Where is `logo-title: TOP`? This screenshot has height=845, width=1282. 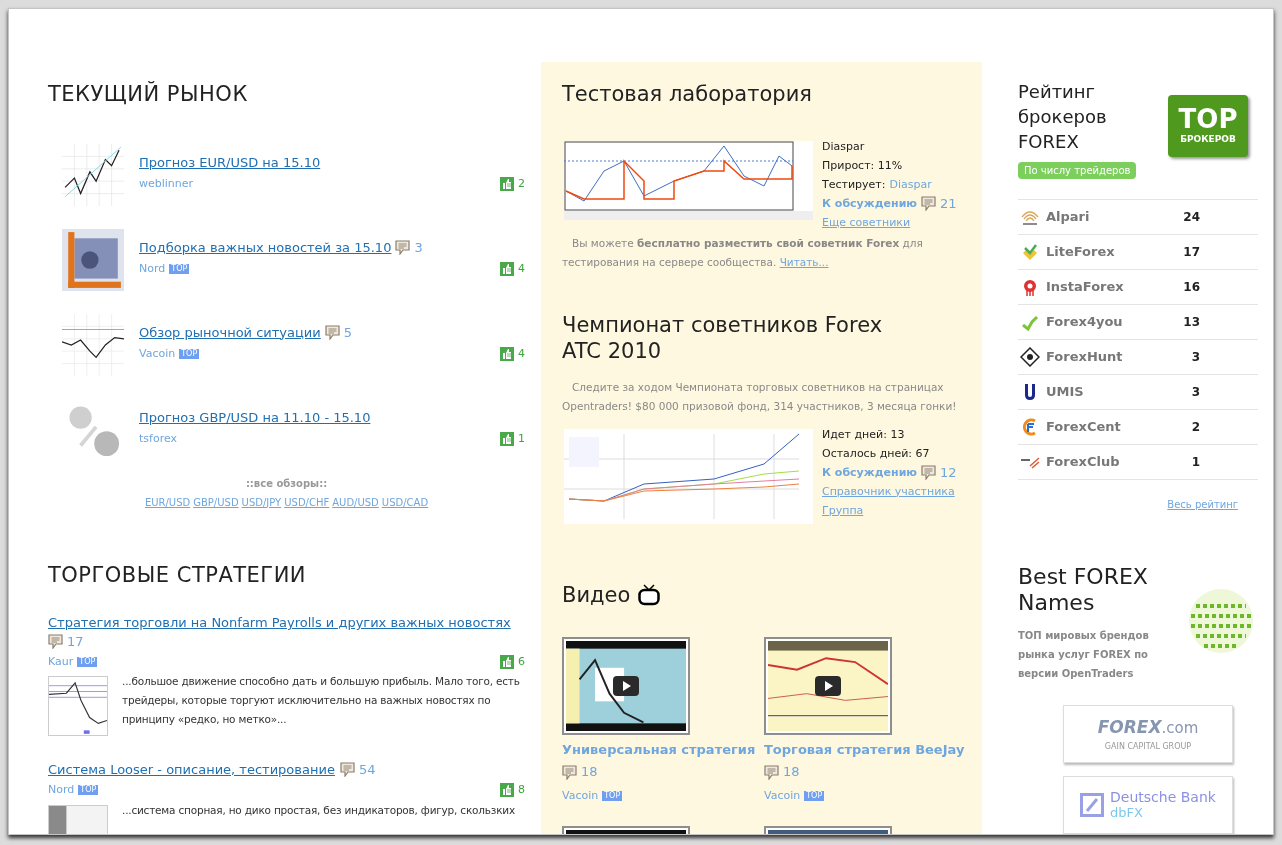
logo-title: TOP is located at coordinates (1208, 119).